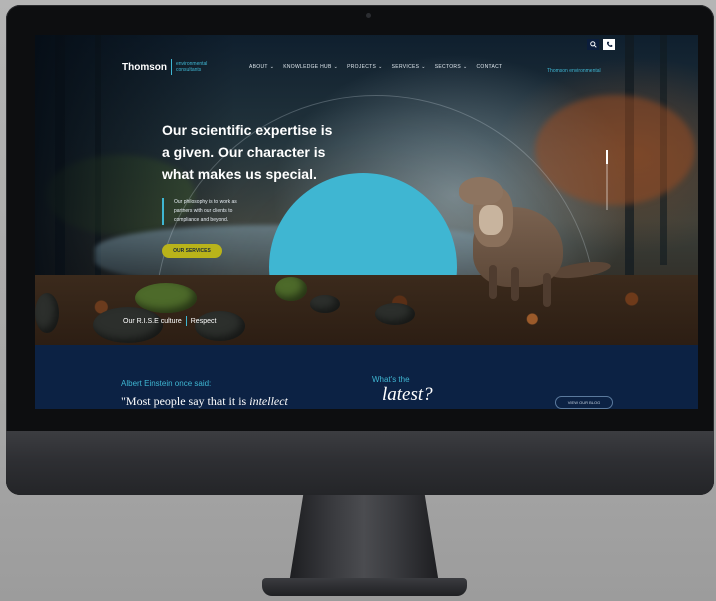  I want to click on culture-divider, so click(186, 321).